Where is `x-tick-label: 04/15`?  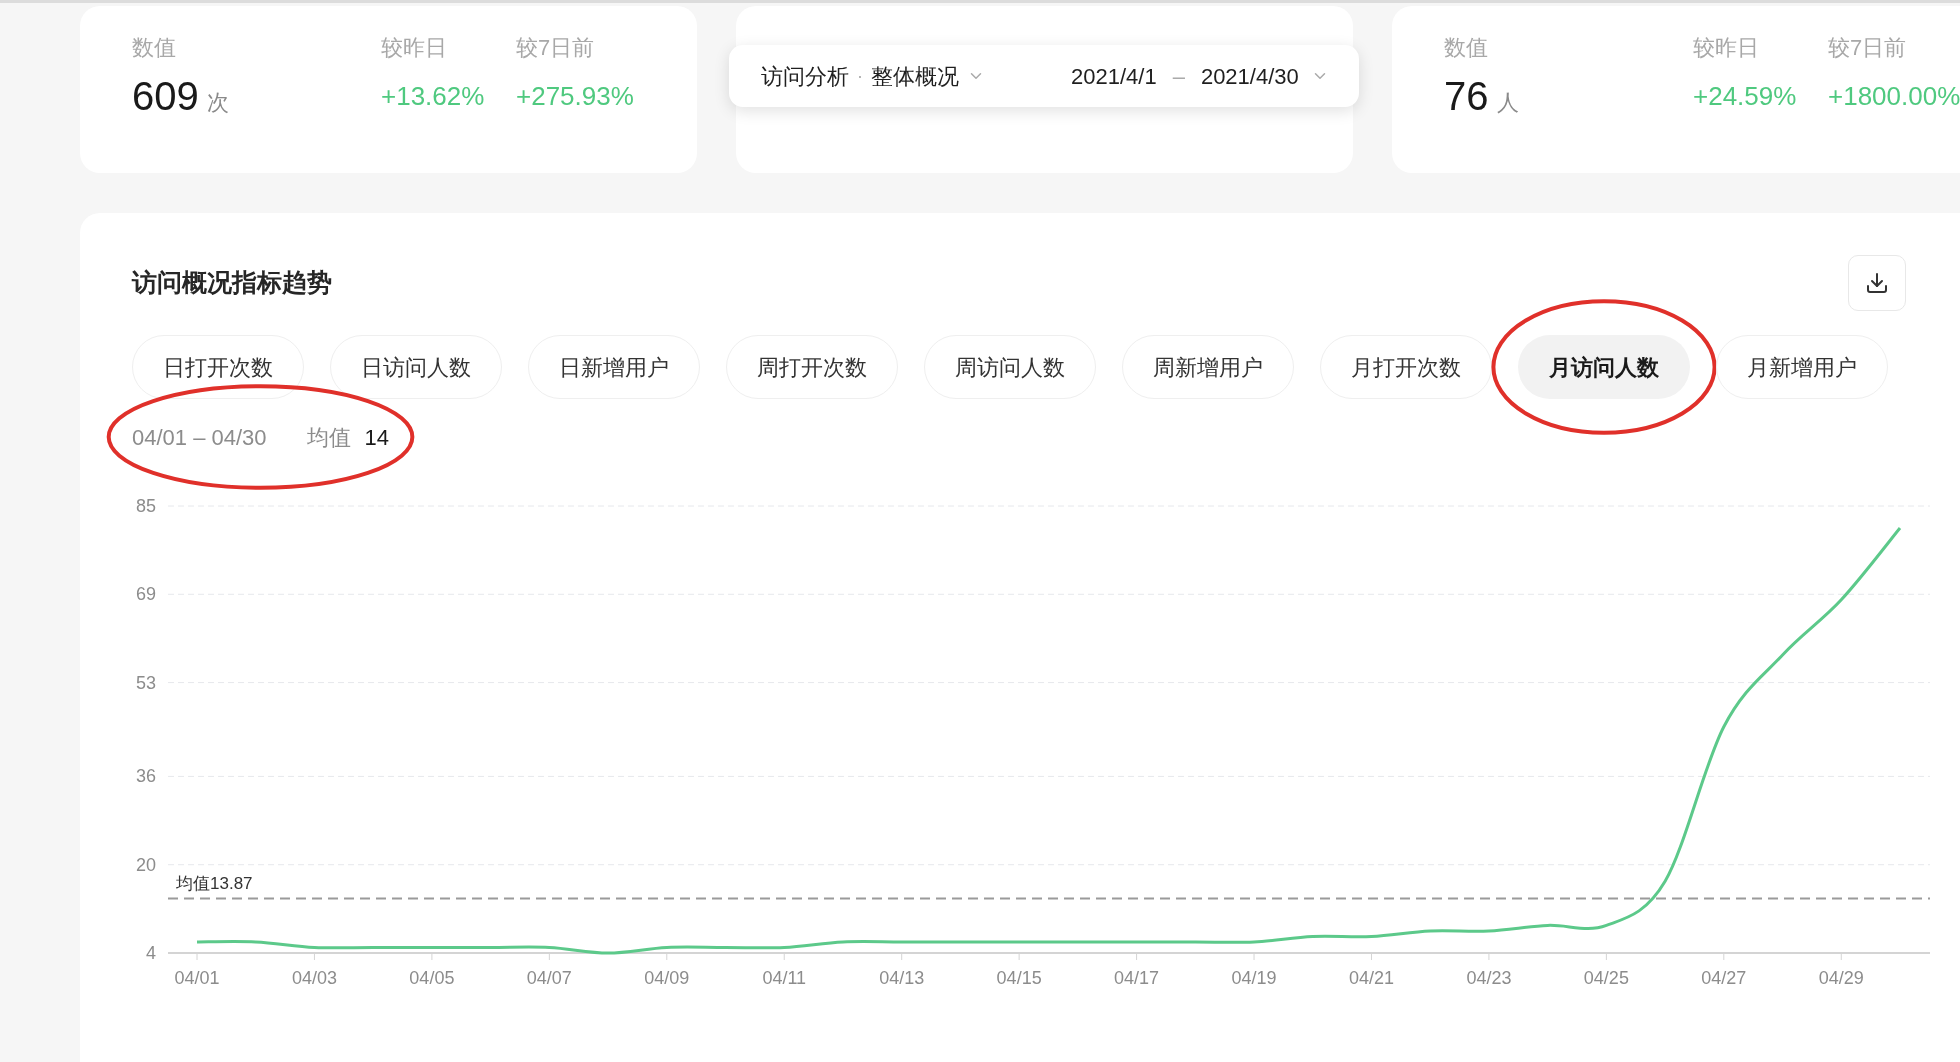
x-tick-label: 04/15 is located at coordinates (1019, 978).